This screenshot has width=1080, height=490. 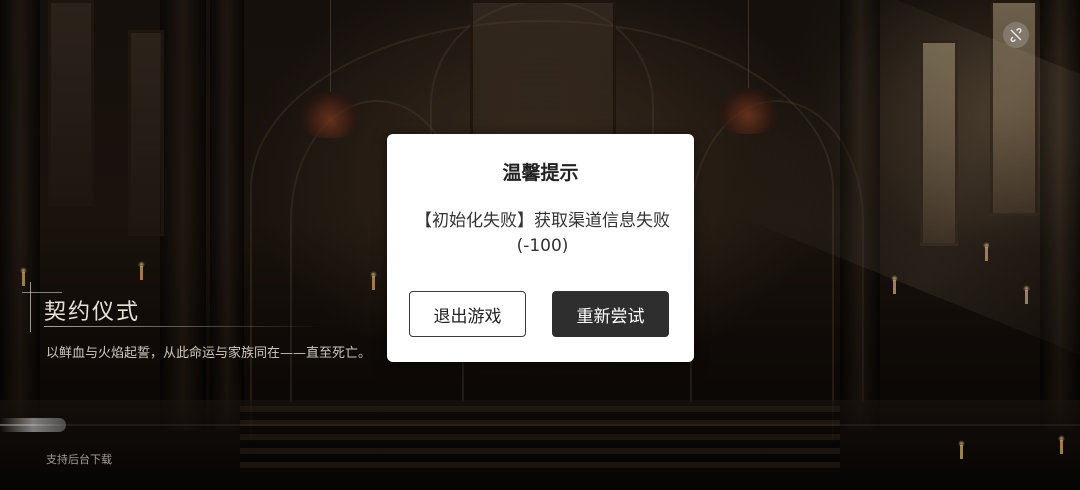 What do you see at coordinates (92, 312) in the screenshot?
I see `ceremony-title: 契约仪式` at bounding box center [92, 312].